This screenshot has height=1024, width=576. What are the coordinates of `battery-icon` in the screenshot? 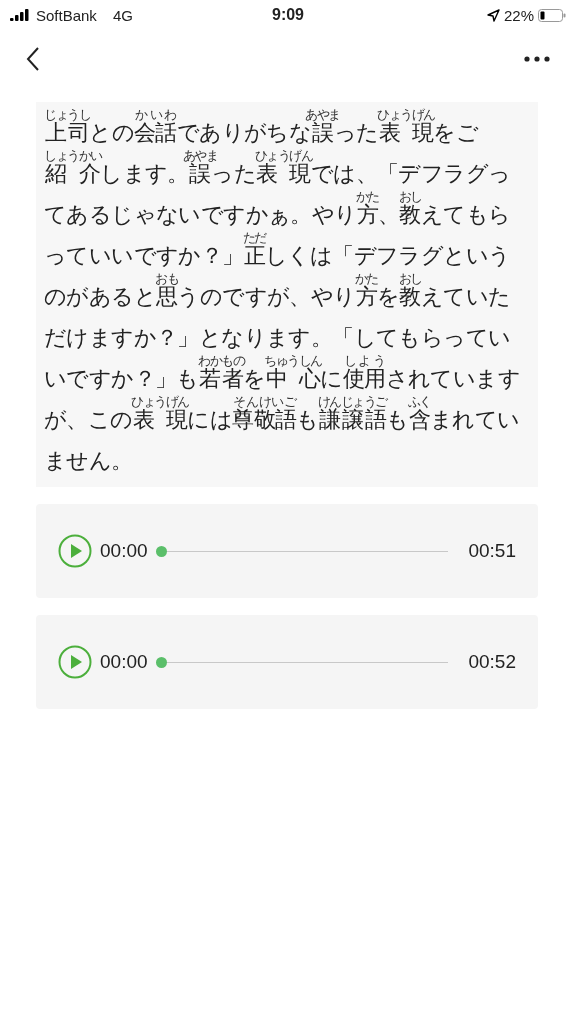 It's located at (552, 15).